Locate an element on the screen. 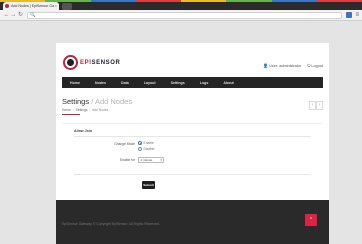  back-button: ← is located at coordinates (6, 15).